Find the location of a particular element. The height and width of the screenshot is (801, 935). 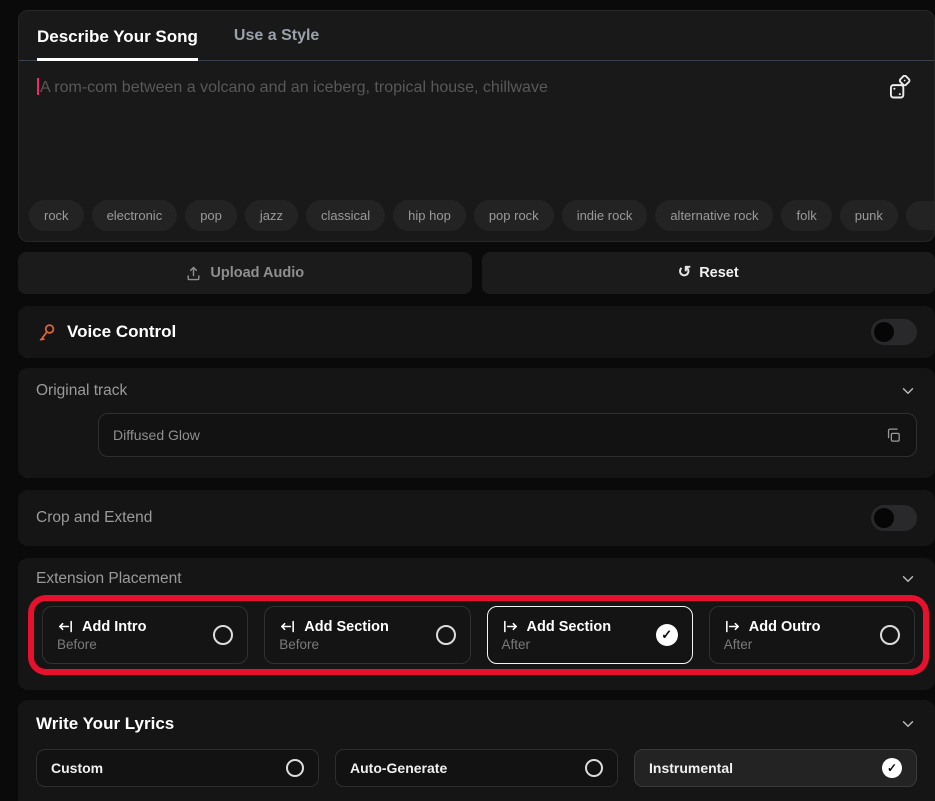

tab-style-label: Use a Style is located at coordinates (276, 35).